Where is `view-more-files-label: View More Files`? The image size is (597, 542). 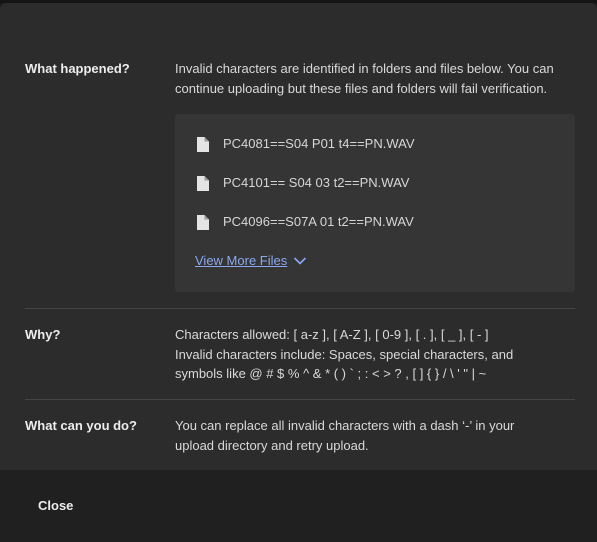 view-more-files-label: View More Files is located at coordinates (241, 260).